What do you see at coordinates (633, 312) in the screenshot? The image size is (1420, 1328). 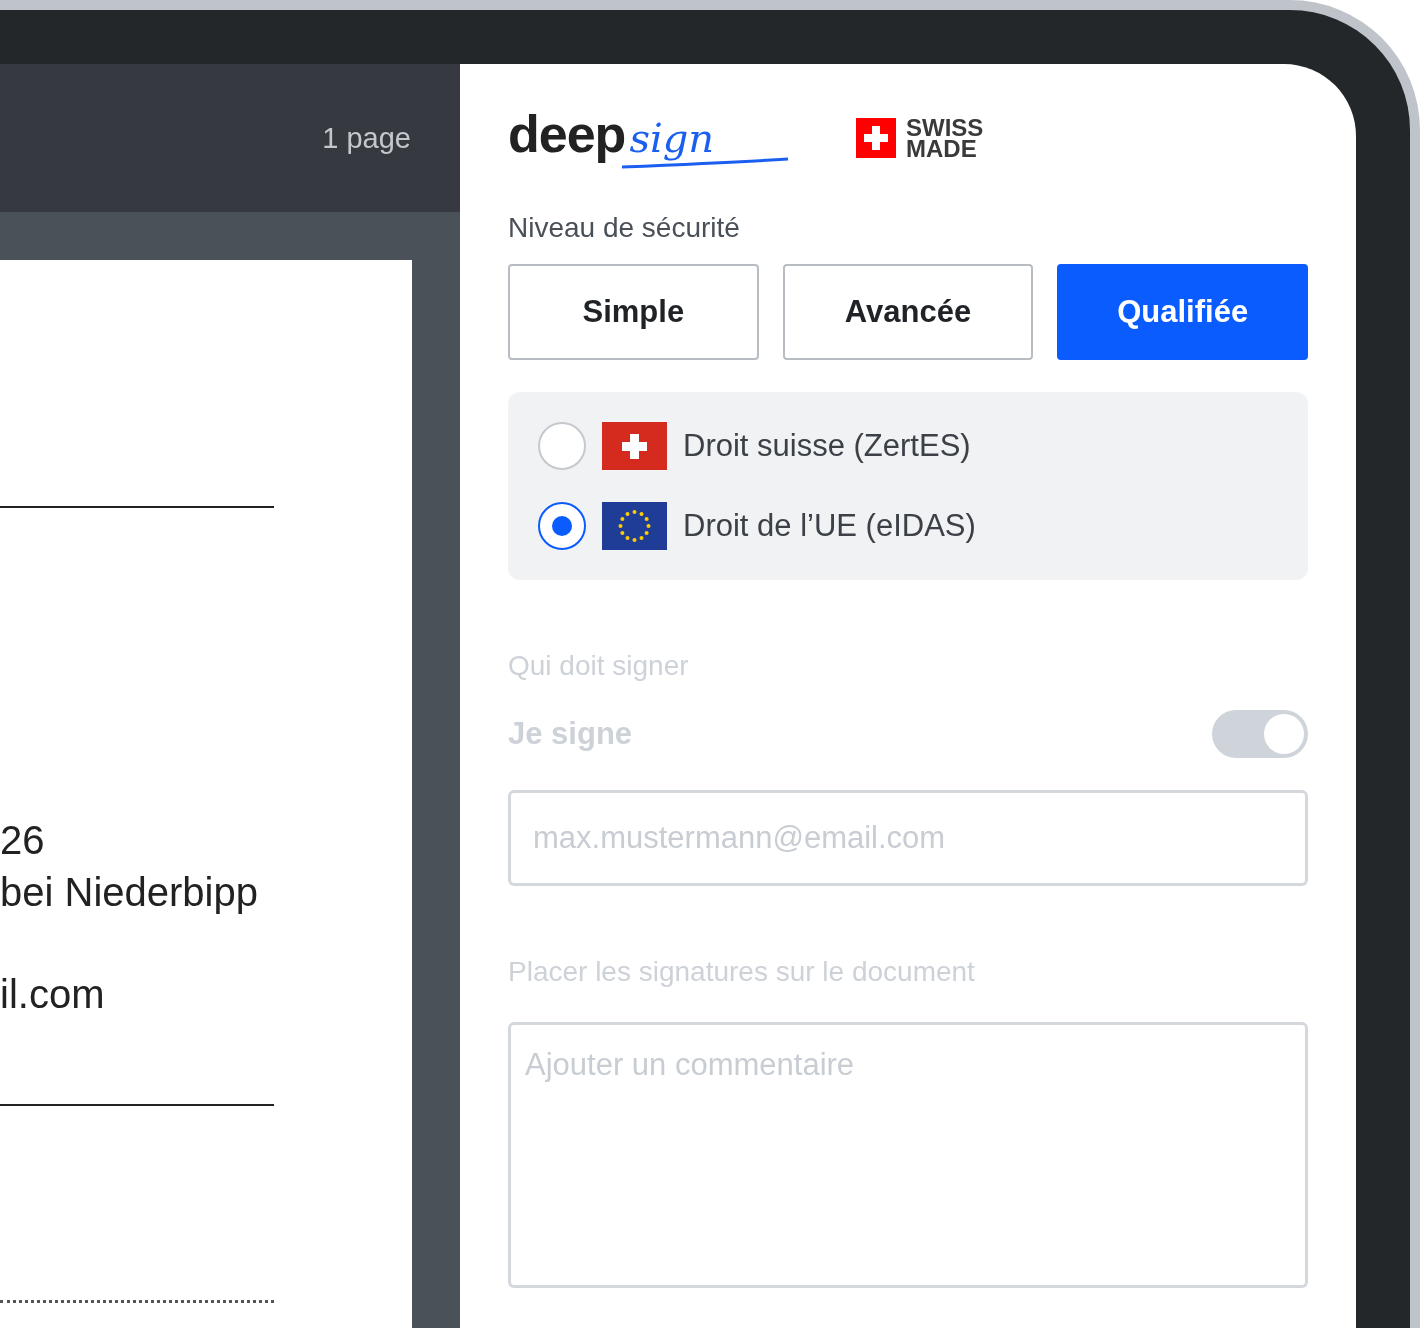 I see `security-level-button: Simple` at bounding box center [633, 312].